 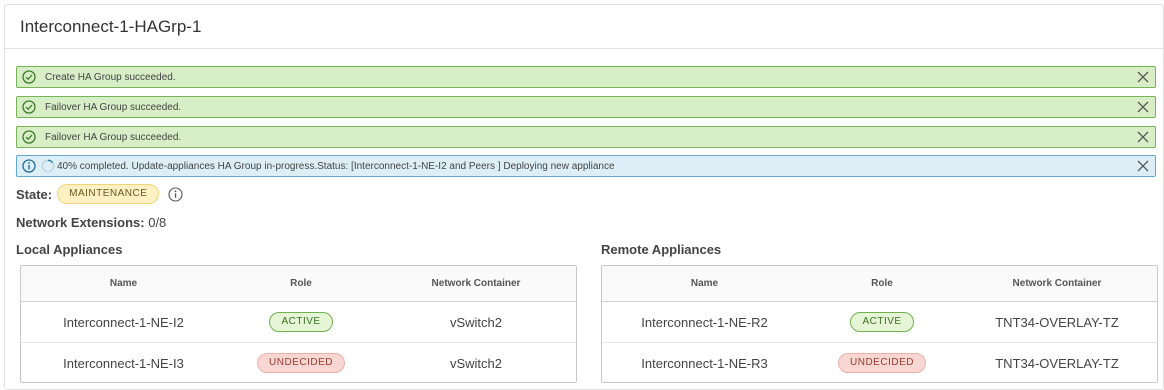 I want to click on appliance-name: Interconnect-1-NE-I2, so click(x=123, y=322).